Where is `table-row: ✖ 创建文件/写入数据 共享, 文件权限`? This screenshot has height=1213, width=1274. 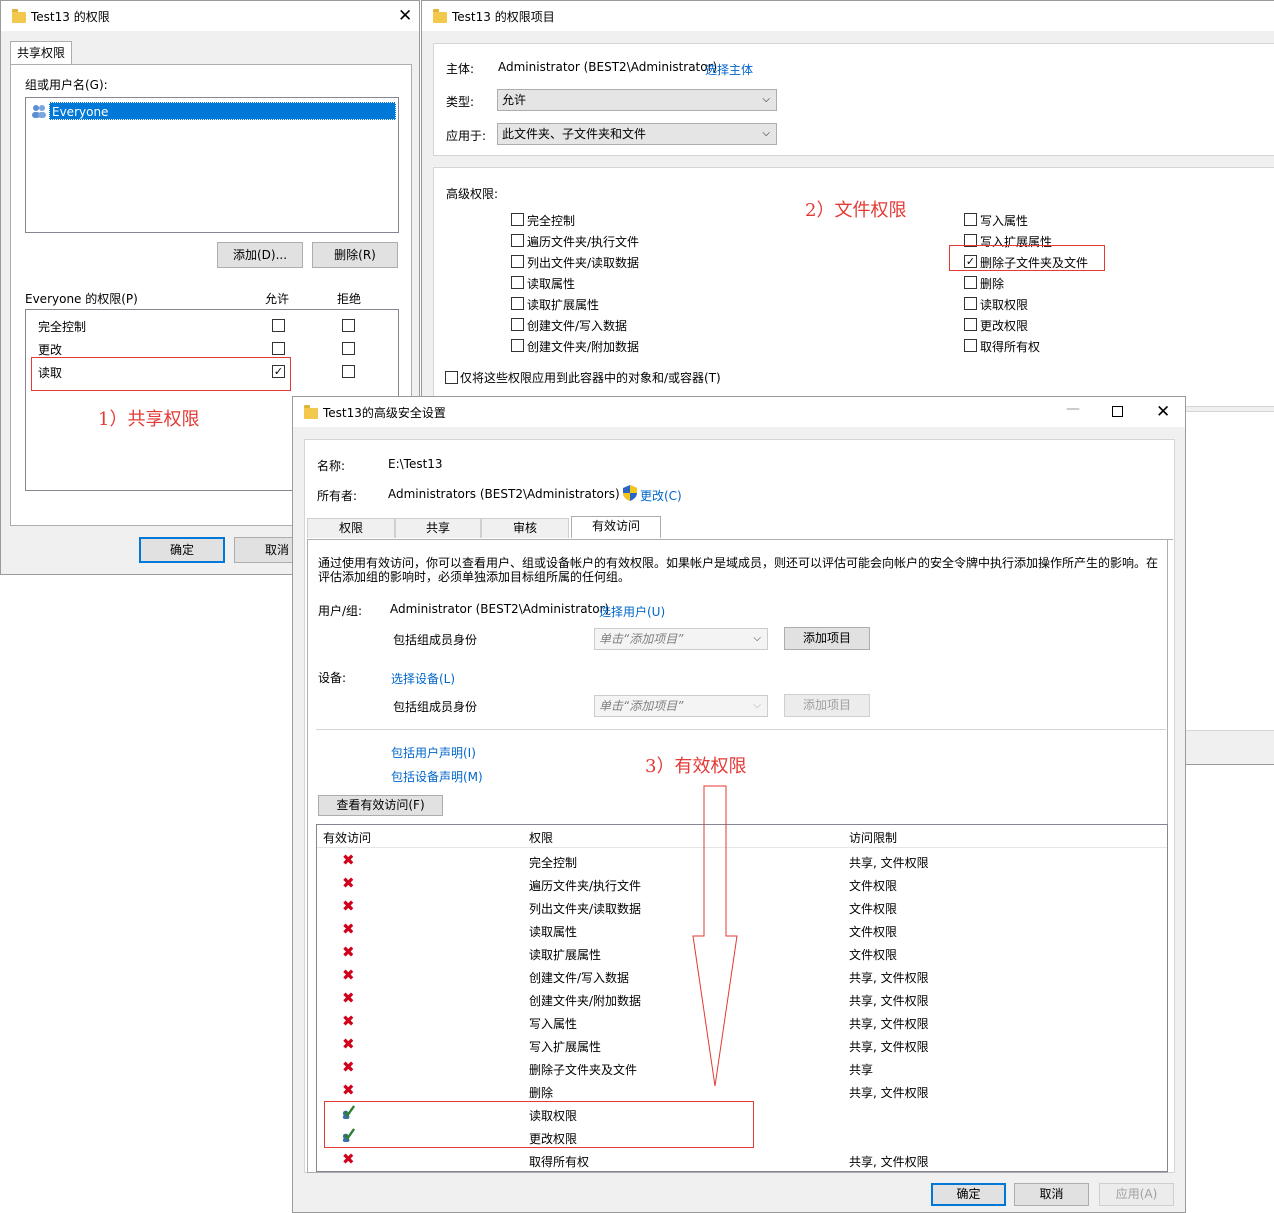 table-row: ✖ 创建文件/写入数据 共享, 文件权限 is located at coordinates (742, 977).